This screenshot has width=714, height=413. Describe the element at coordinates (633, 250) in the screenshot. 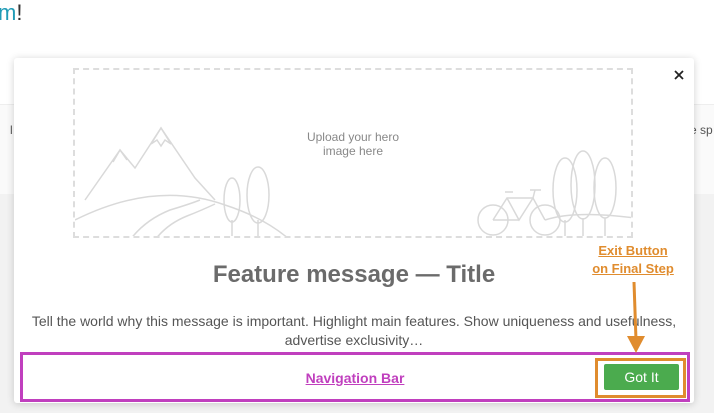

I see `exit-label-line-1: Exit Button` at that location.